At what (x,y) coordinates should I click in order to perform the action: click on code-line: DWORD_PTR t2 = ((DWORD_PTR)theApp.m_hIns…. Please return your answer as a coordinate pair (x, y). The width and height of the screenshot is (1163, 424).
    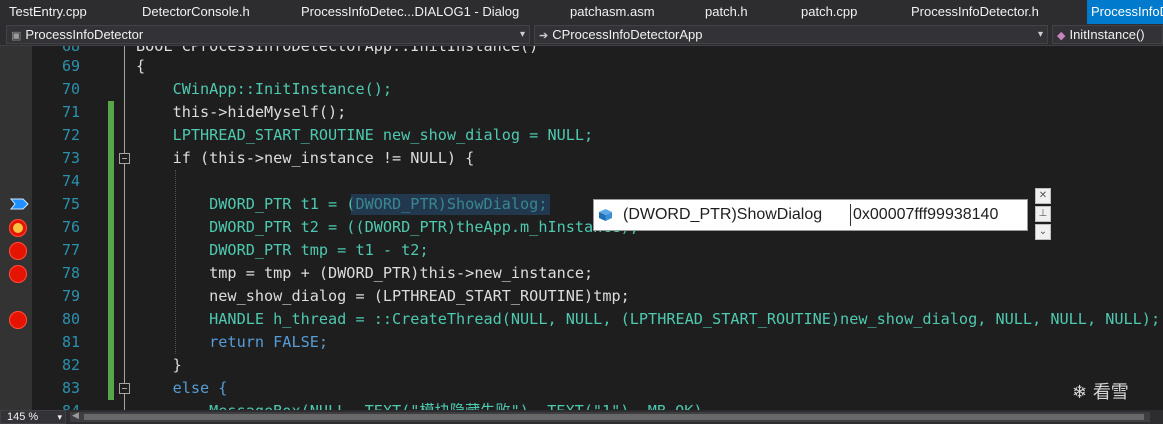
    Looking at the image, I should click on (387, 227).